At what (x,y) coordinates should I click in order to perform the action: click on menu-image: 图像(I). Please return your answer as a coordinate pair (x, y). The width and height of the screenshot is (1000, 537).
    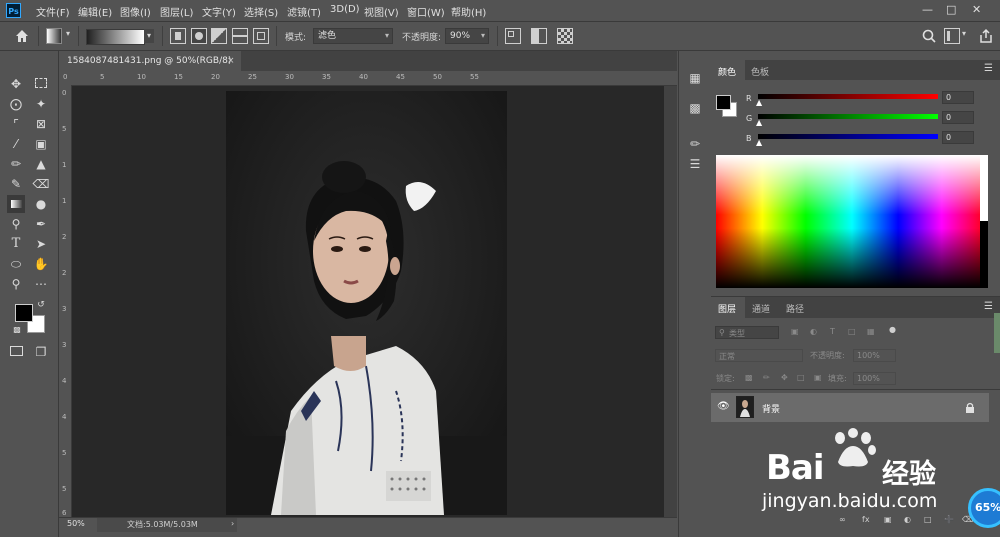
    Looking at the image, I should click on (135, 11).